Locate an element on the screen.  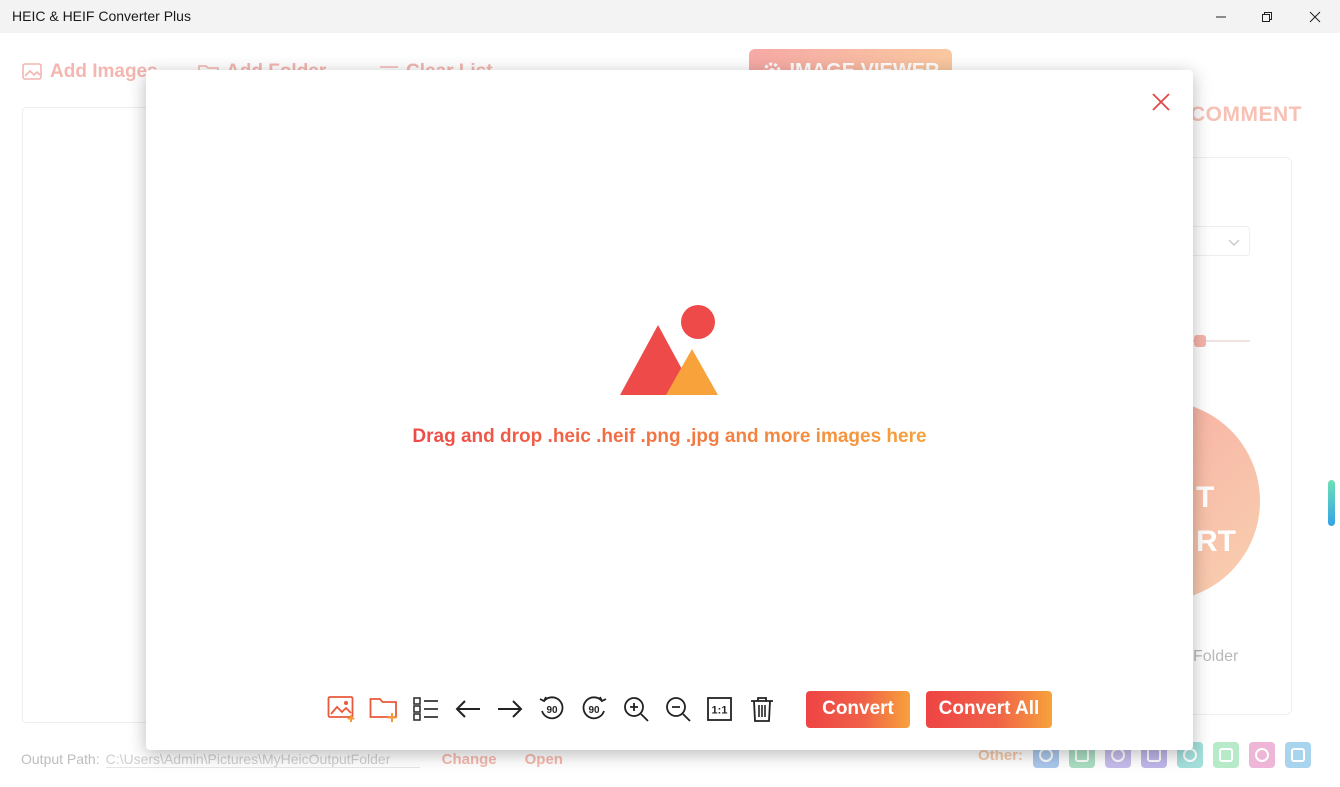
rotate-right-button: 90 is located at coordinates (594, 709).